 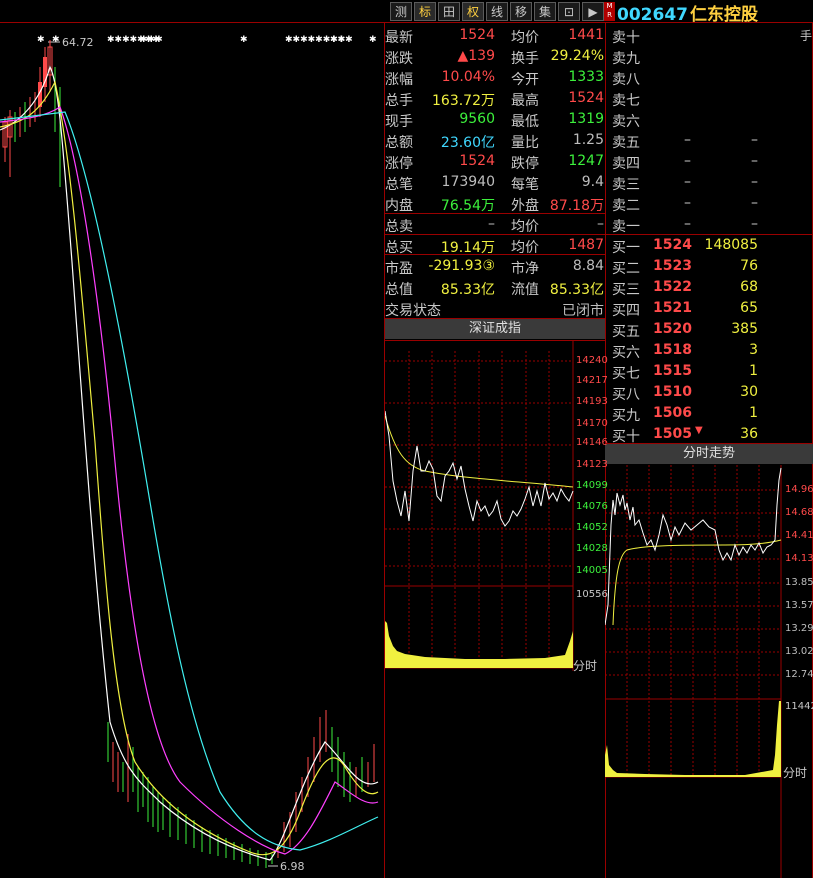 I want to click on quote-value: –, so click(x=600, y=224).